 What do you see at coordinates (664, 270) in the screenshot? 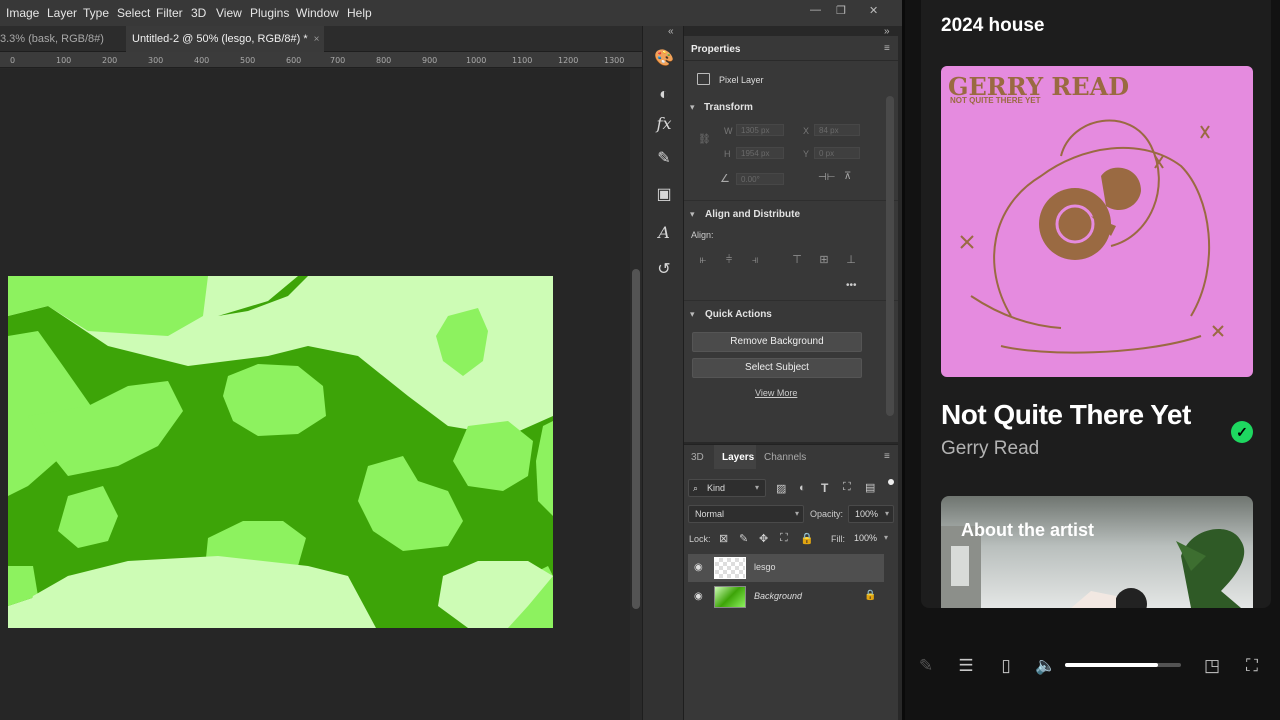
I see `history-icon: ↺` at bounding box center [664, 270].